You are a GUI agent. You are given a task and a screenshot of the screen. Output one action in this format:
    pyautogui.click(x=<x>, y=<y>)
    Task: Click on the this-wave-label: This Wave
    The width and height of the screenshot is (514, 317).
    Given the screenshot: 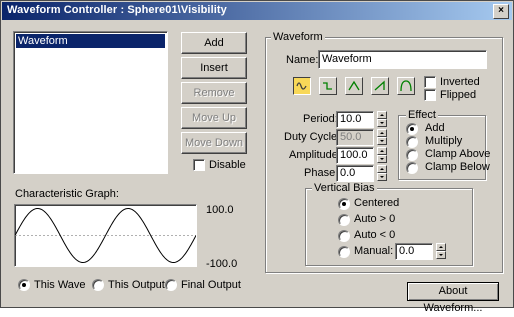 What is the action you would take?
    pyautogui.click(x=60, y=285)
    